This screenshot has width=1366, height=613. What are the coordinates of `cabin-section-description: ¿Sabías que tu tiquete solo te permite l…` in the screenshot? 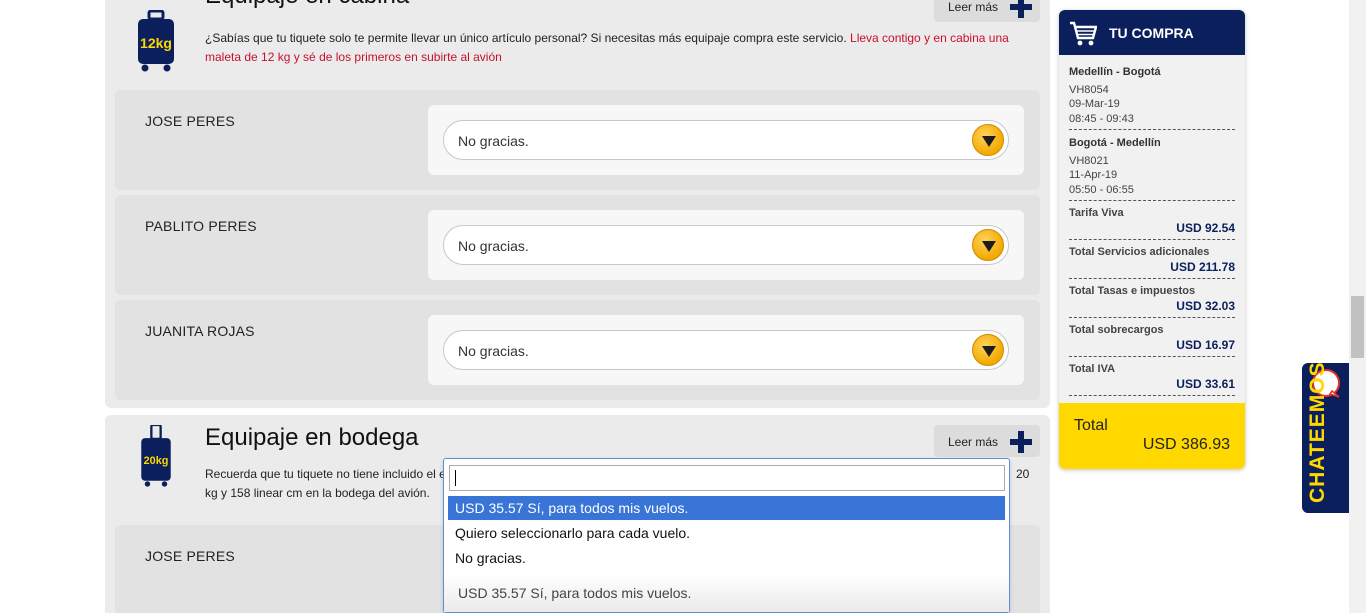 It's located at (612, 48).